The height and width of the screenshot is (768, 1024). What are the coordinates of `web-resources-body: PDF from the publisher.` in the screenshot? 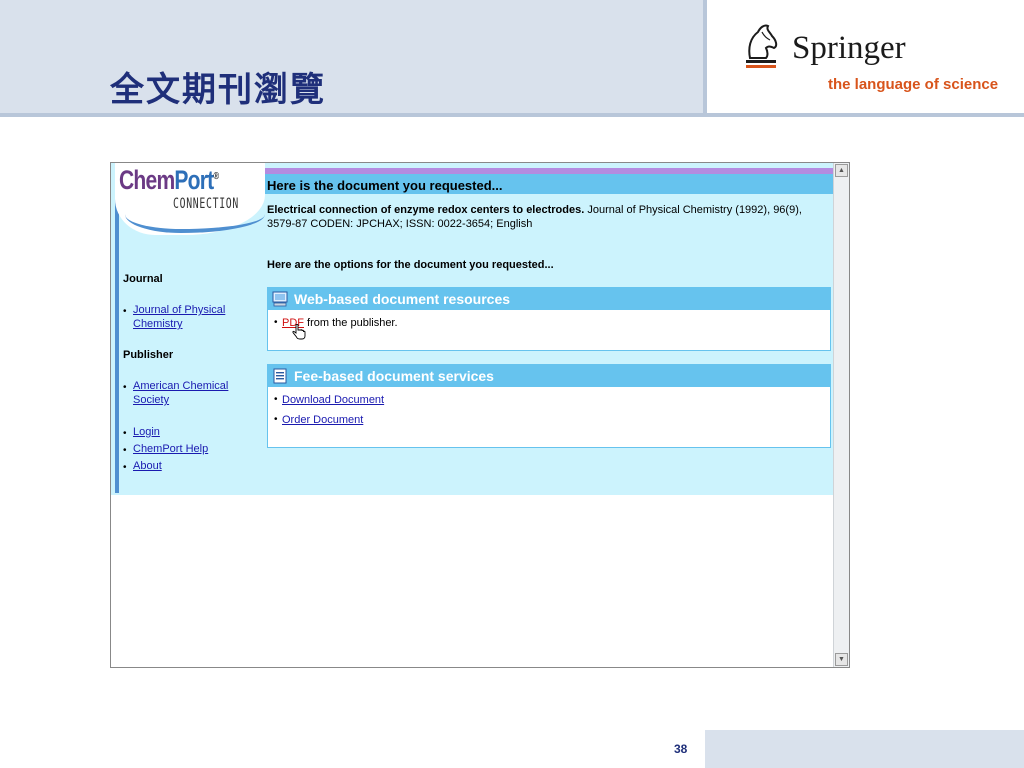 It's located at (549, 325).